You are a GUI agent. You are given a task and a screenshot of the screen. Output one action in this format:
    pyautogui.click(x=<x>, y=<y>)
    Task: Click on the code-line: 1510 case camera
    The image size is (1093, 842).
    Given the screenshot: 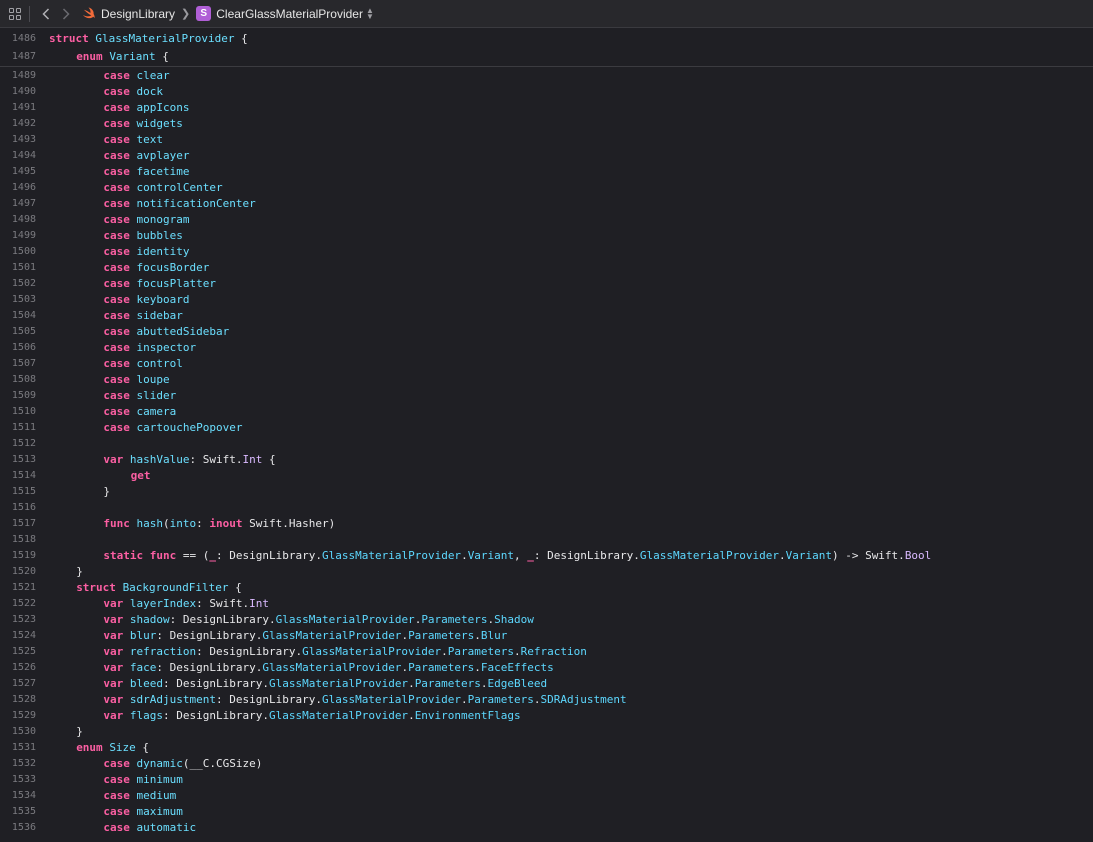 What is the action you would take?
    pyautogui.click(x=546, y=412)
    